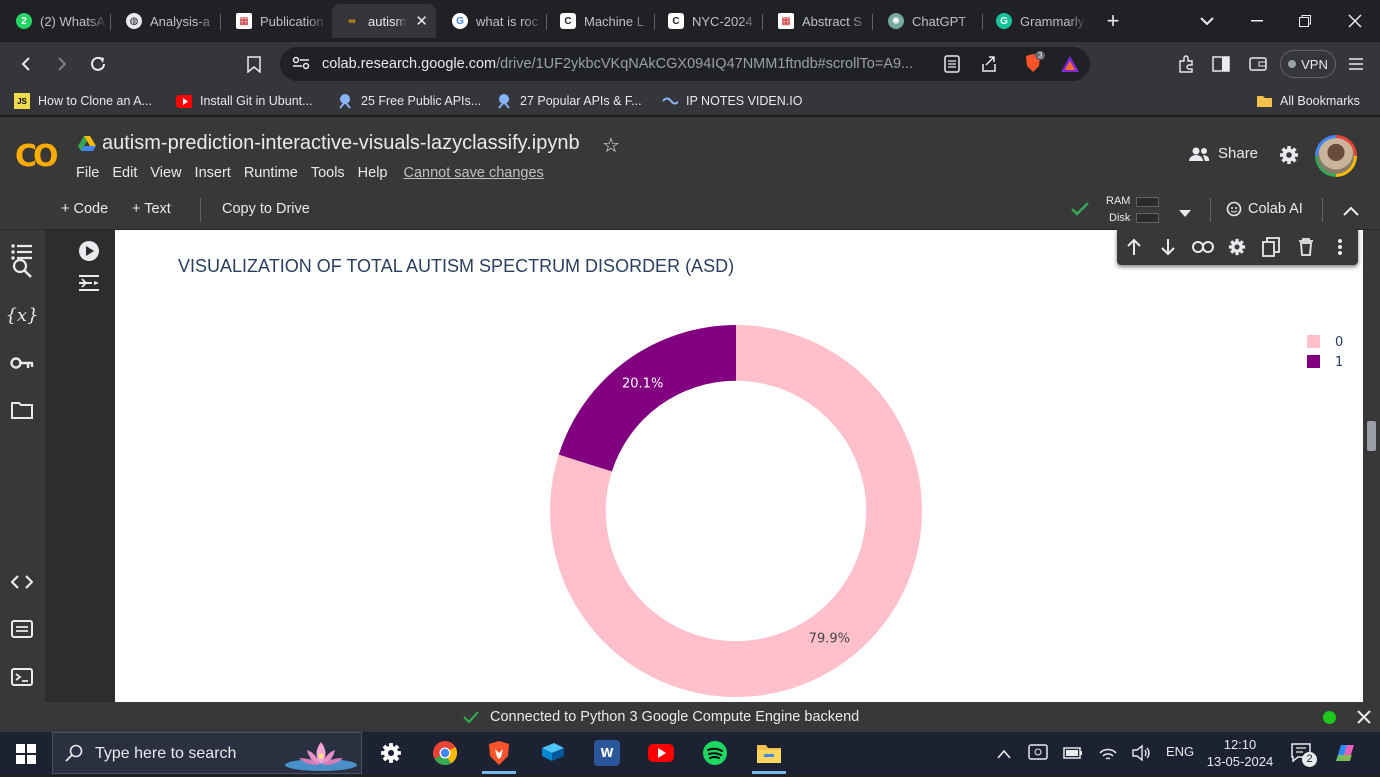 The width and height of the screenshot is (1380, 777). Describe the element at coordinates (607, 753) in the screenshot. I see `taskbar-word-icon: W` at that location.